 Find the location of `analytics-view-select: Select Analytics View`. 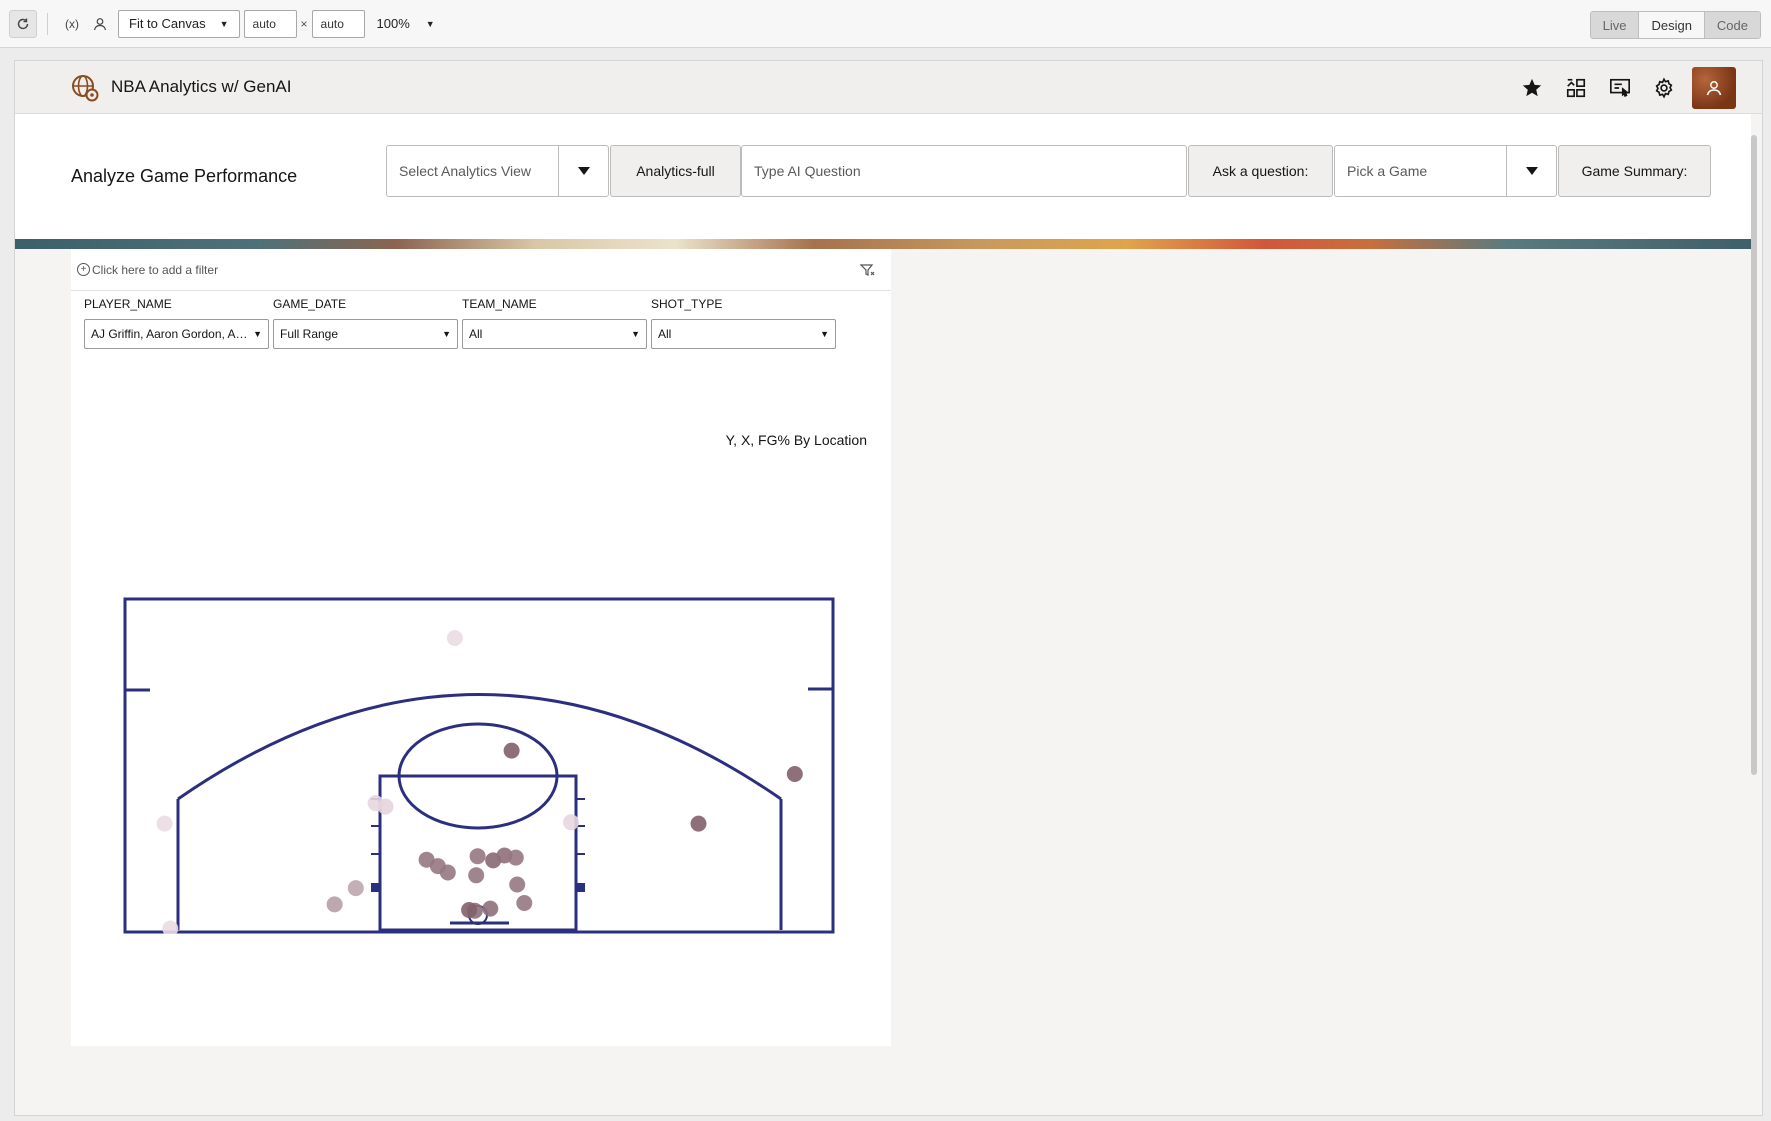

analytics-view-select: Select Analytics View is located at coordinates (497, 171).